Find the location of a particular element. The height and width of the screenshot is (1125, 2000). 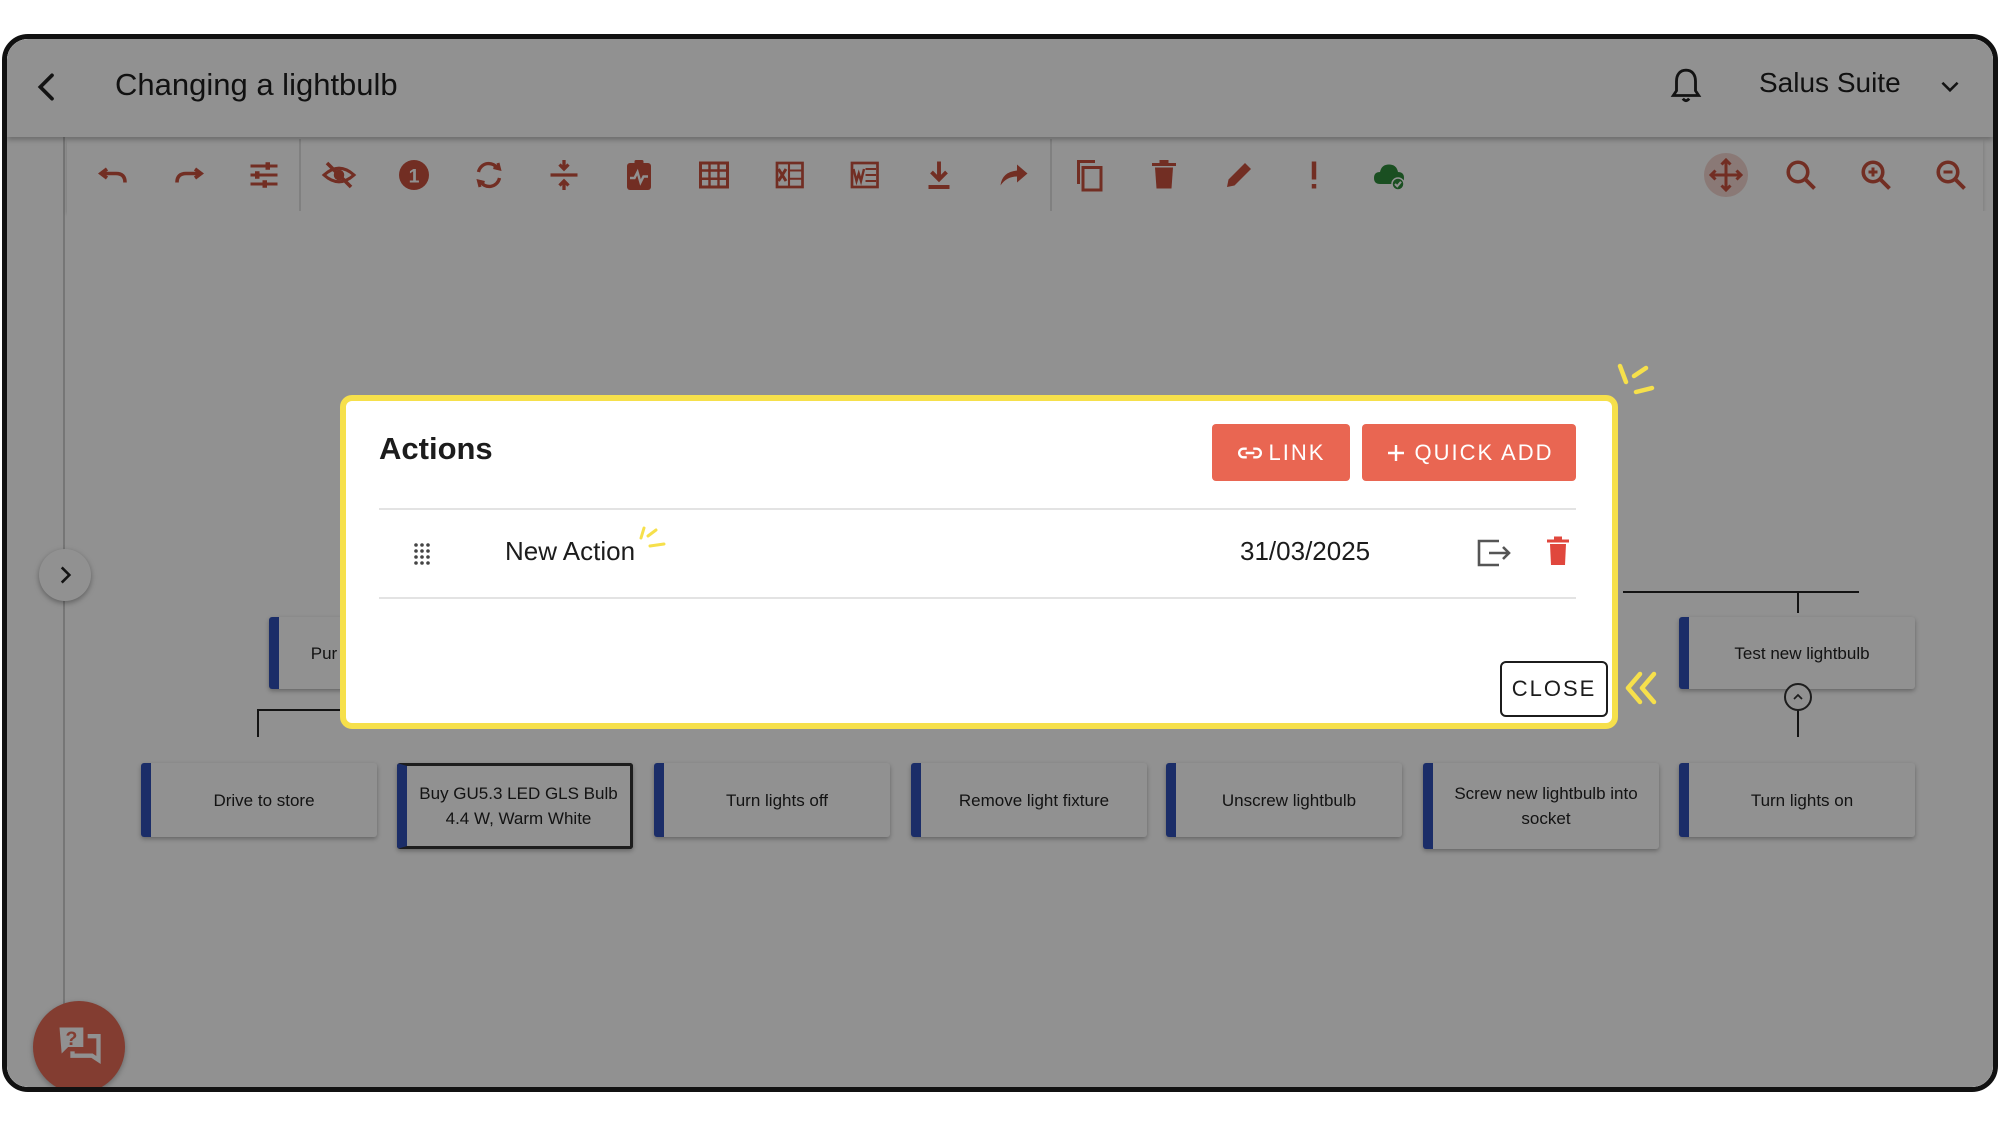

open-action-icon is located at coordinates (1494, 553).